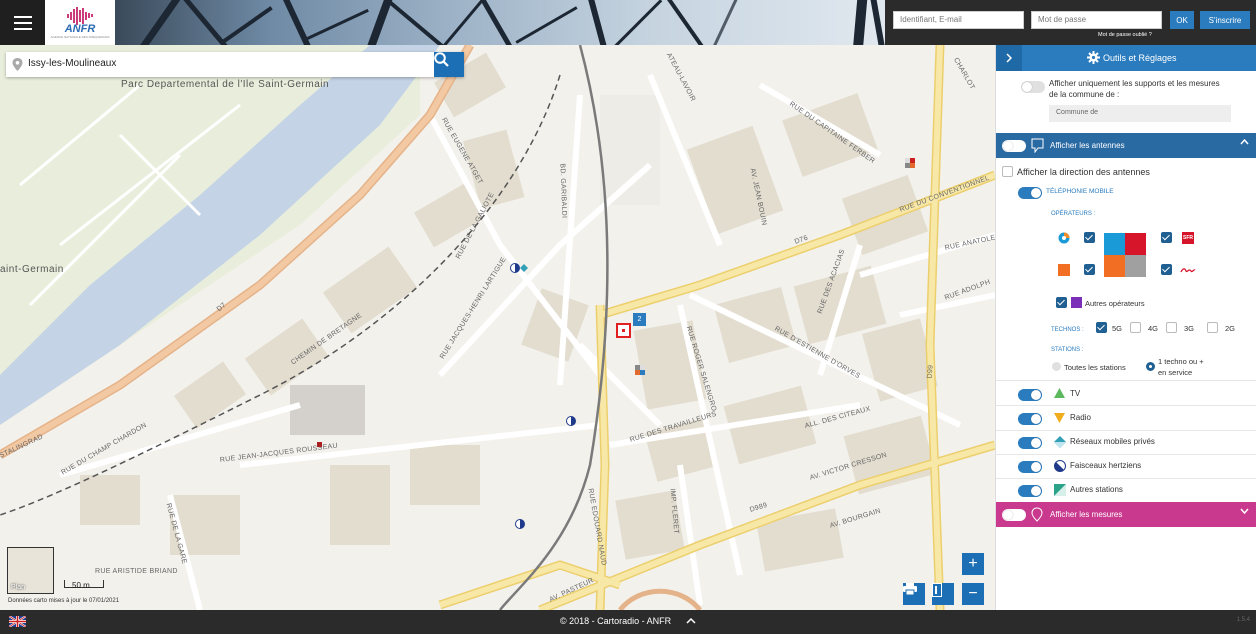  What do you see at coordinates (72, 63) in the screenshot?
I see `search-input: Issy-les-Moulineaux` at bounding box center [72, 63].